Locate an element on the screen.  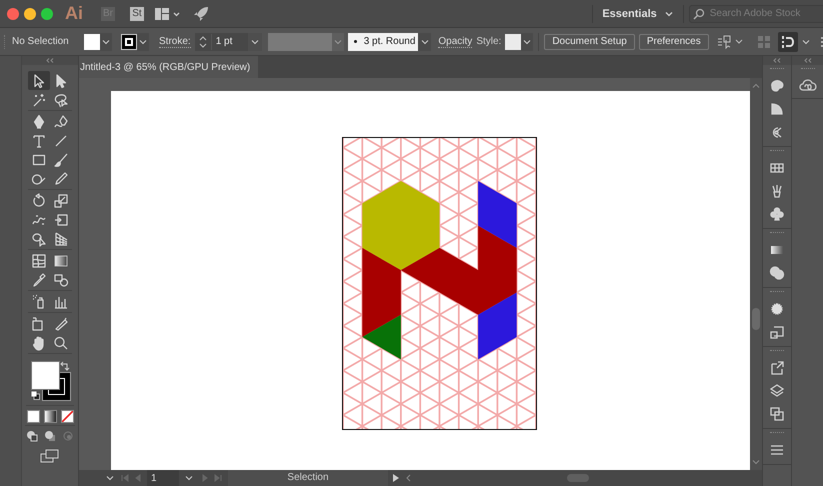
color-palette-icon is located at coordinates (777, 86).